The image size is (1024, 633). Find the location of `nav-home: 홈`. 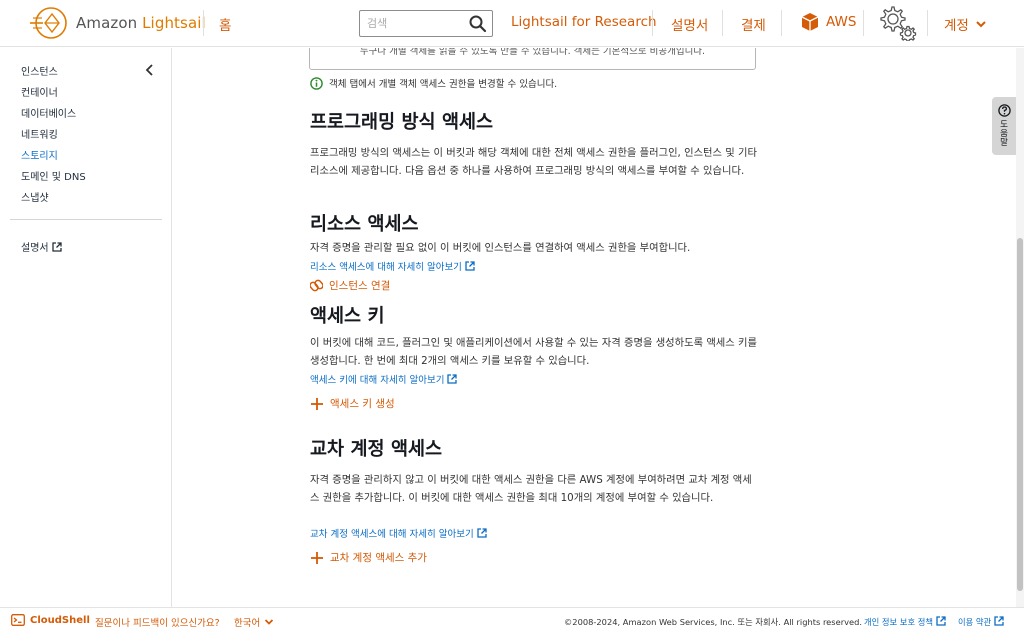

nav-home: 홈 is located at coordinates (225, 24).